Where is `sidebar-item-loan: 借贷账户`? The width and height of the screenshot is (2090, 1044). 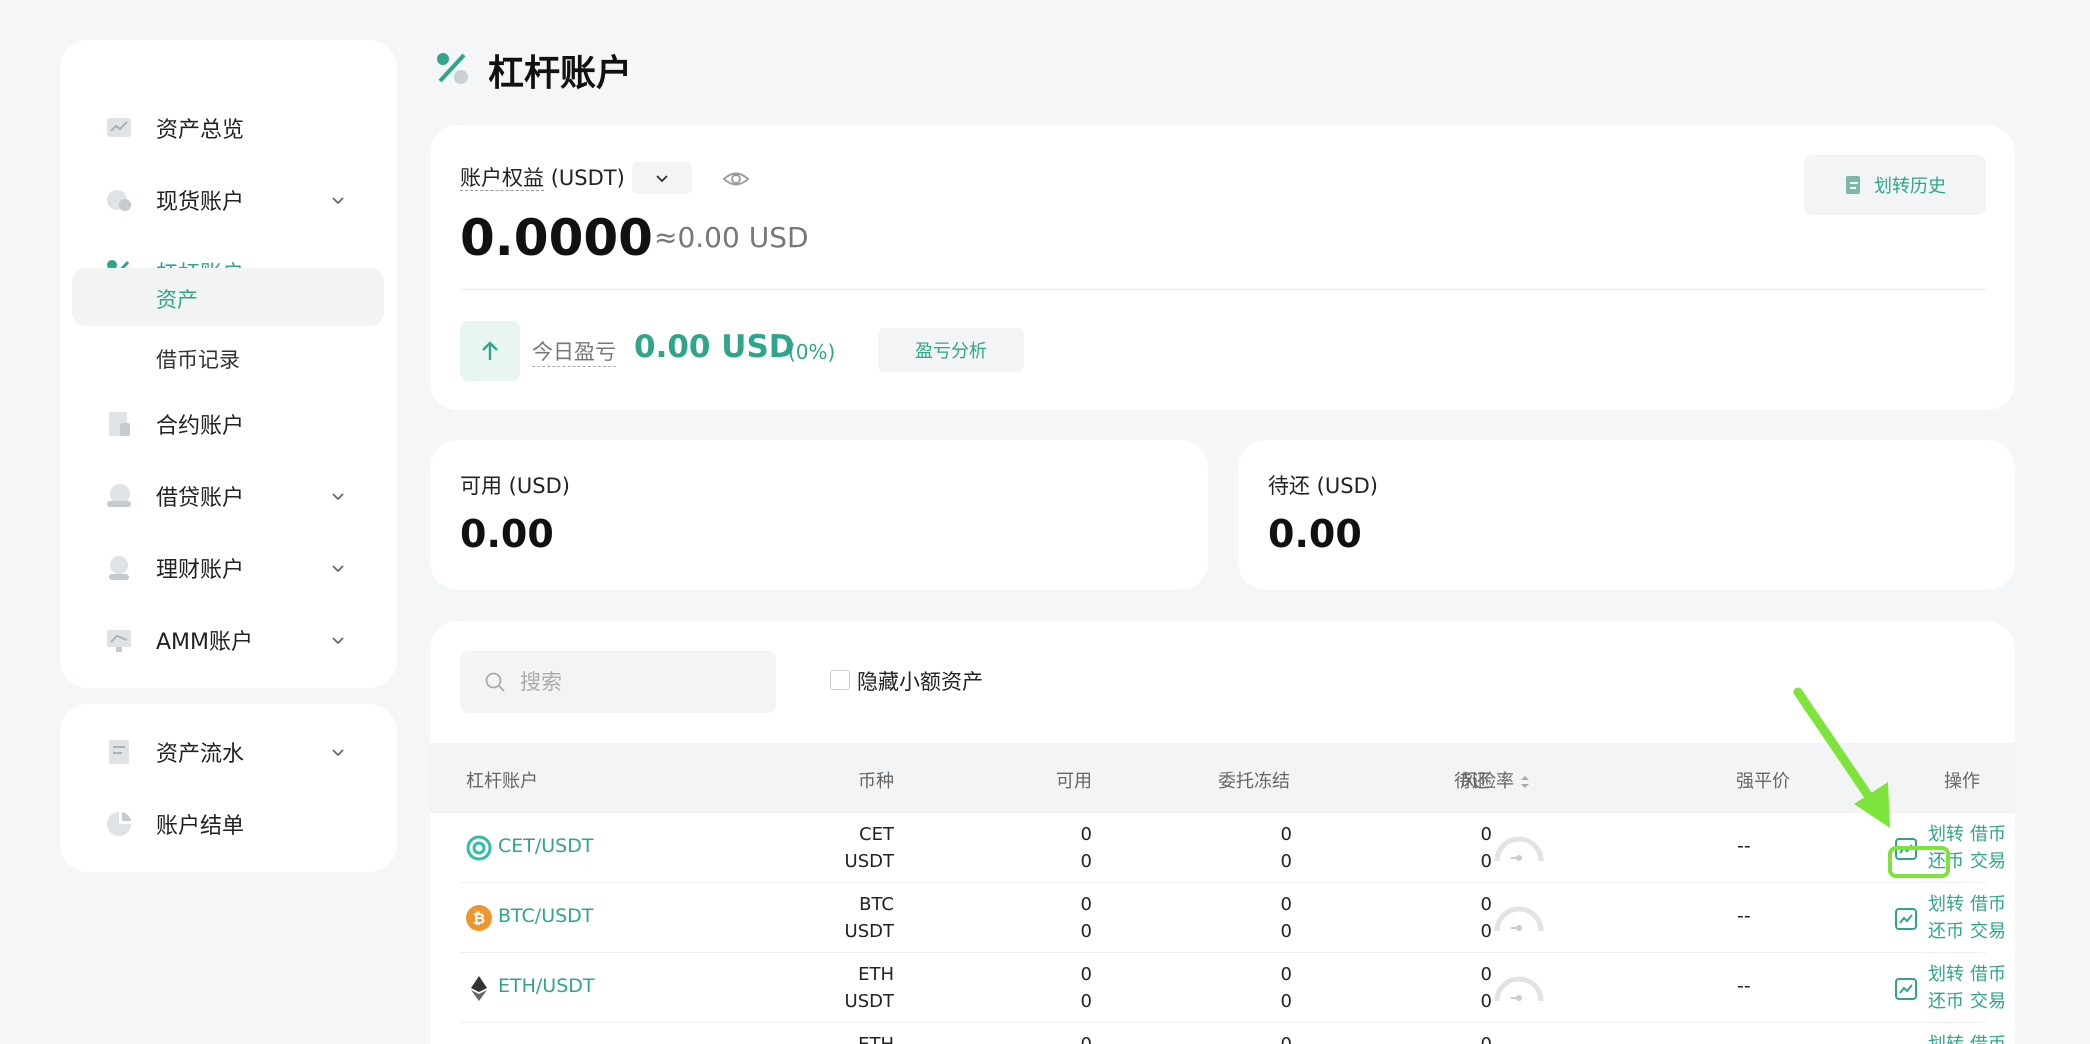
sidebar-item-loan: 借贷账户 is located at coordinates (228, 496).